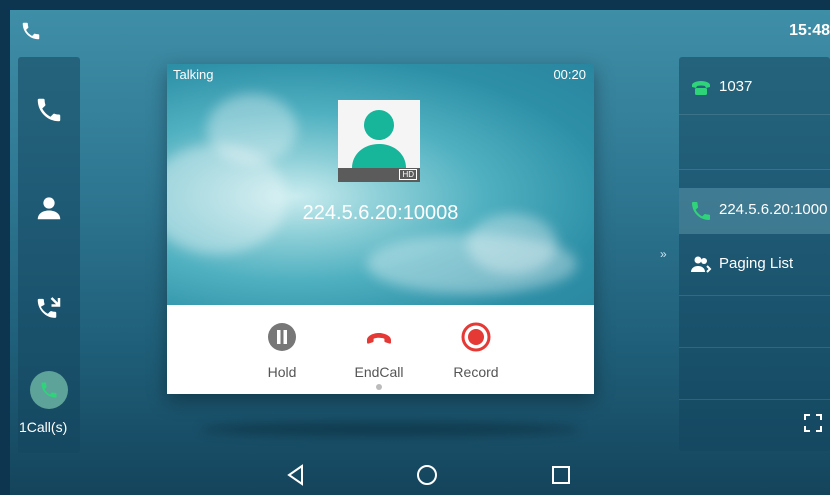  What do you see at coordinates (49, 308) in the screenshot?
I see `call-history-icon` at bounding box center [49, 308].